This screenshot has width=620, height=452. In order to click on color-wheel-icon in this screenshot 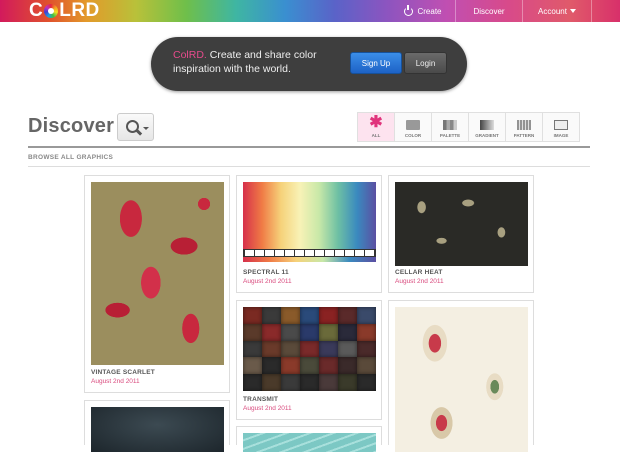, I will do `click(51, 11)`.